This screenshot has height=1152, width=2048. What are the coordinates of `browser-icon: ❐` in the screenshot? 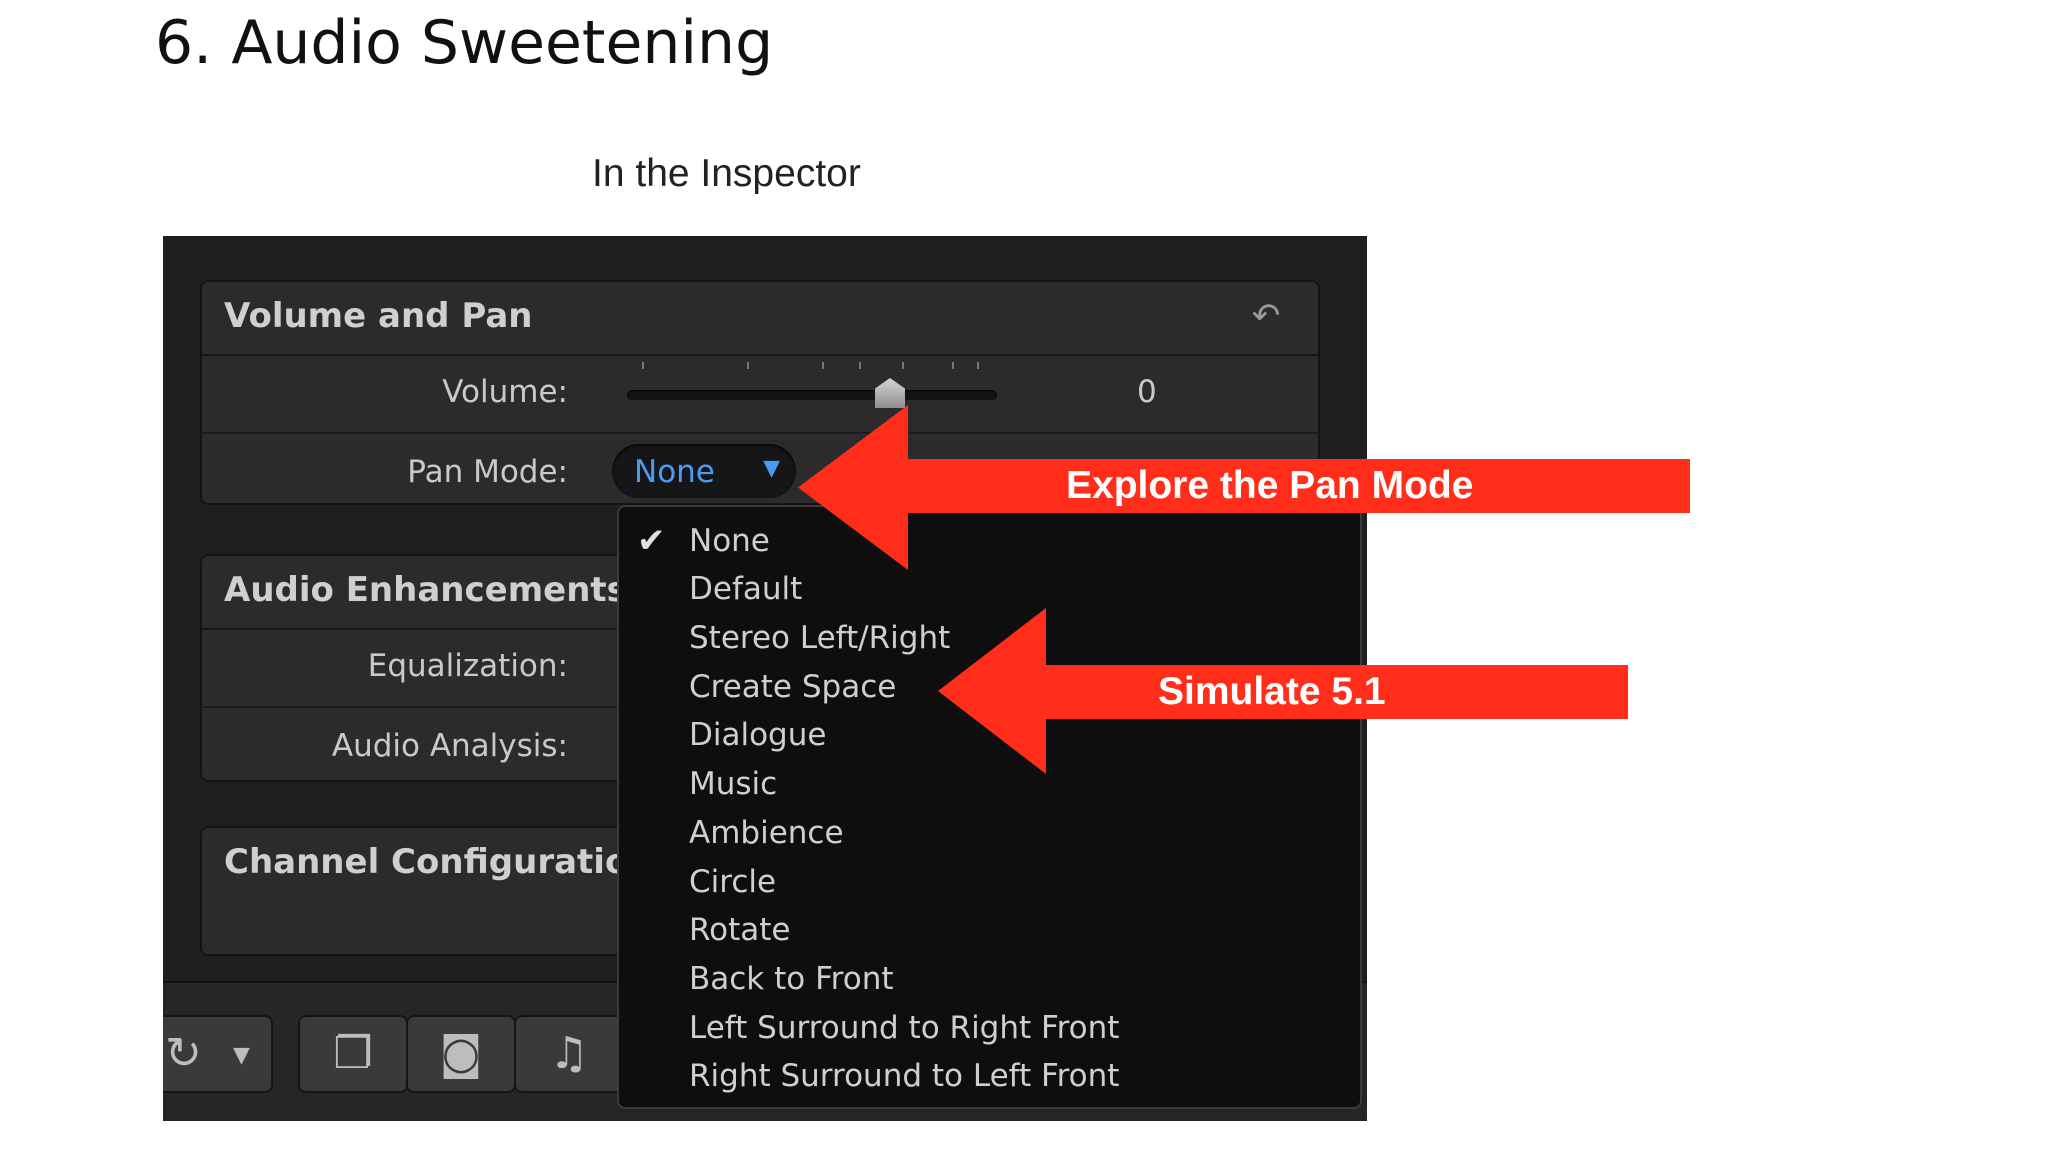 It's located at (353, 1053).